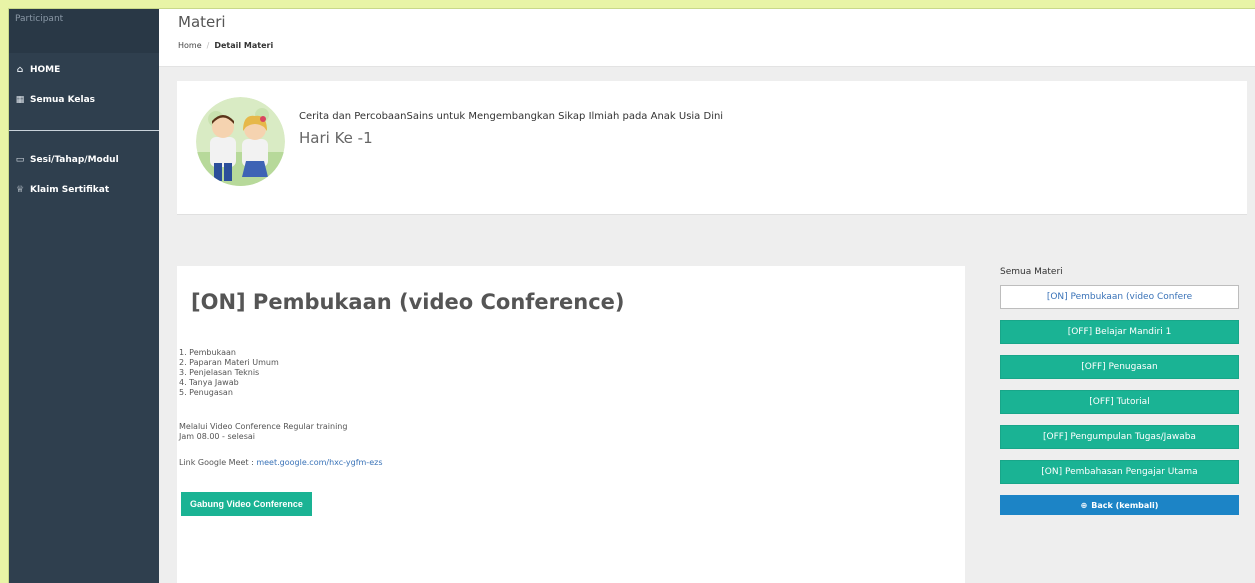 This screenshot has height=583, width=1255. I want to click on material-item-pembukaan: [ON] Pembukaan (video Confere, so click(1119, 297).